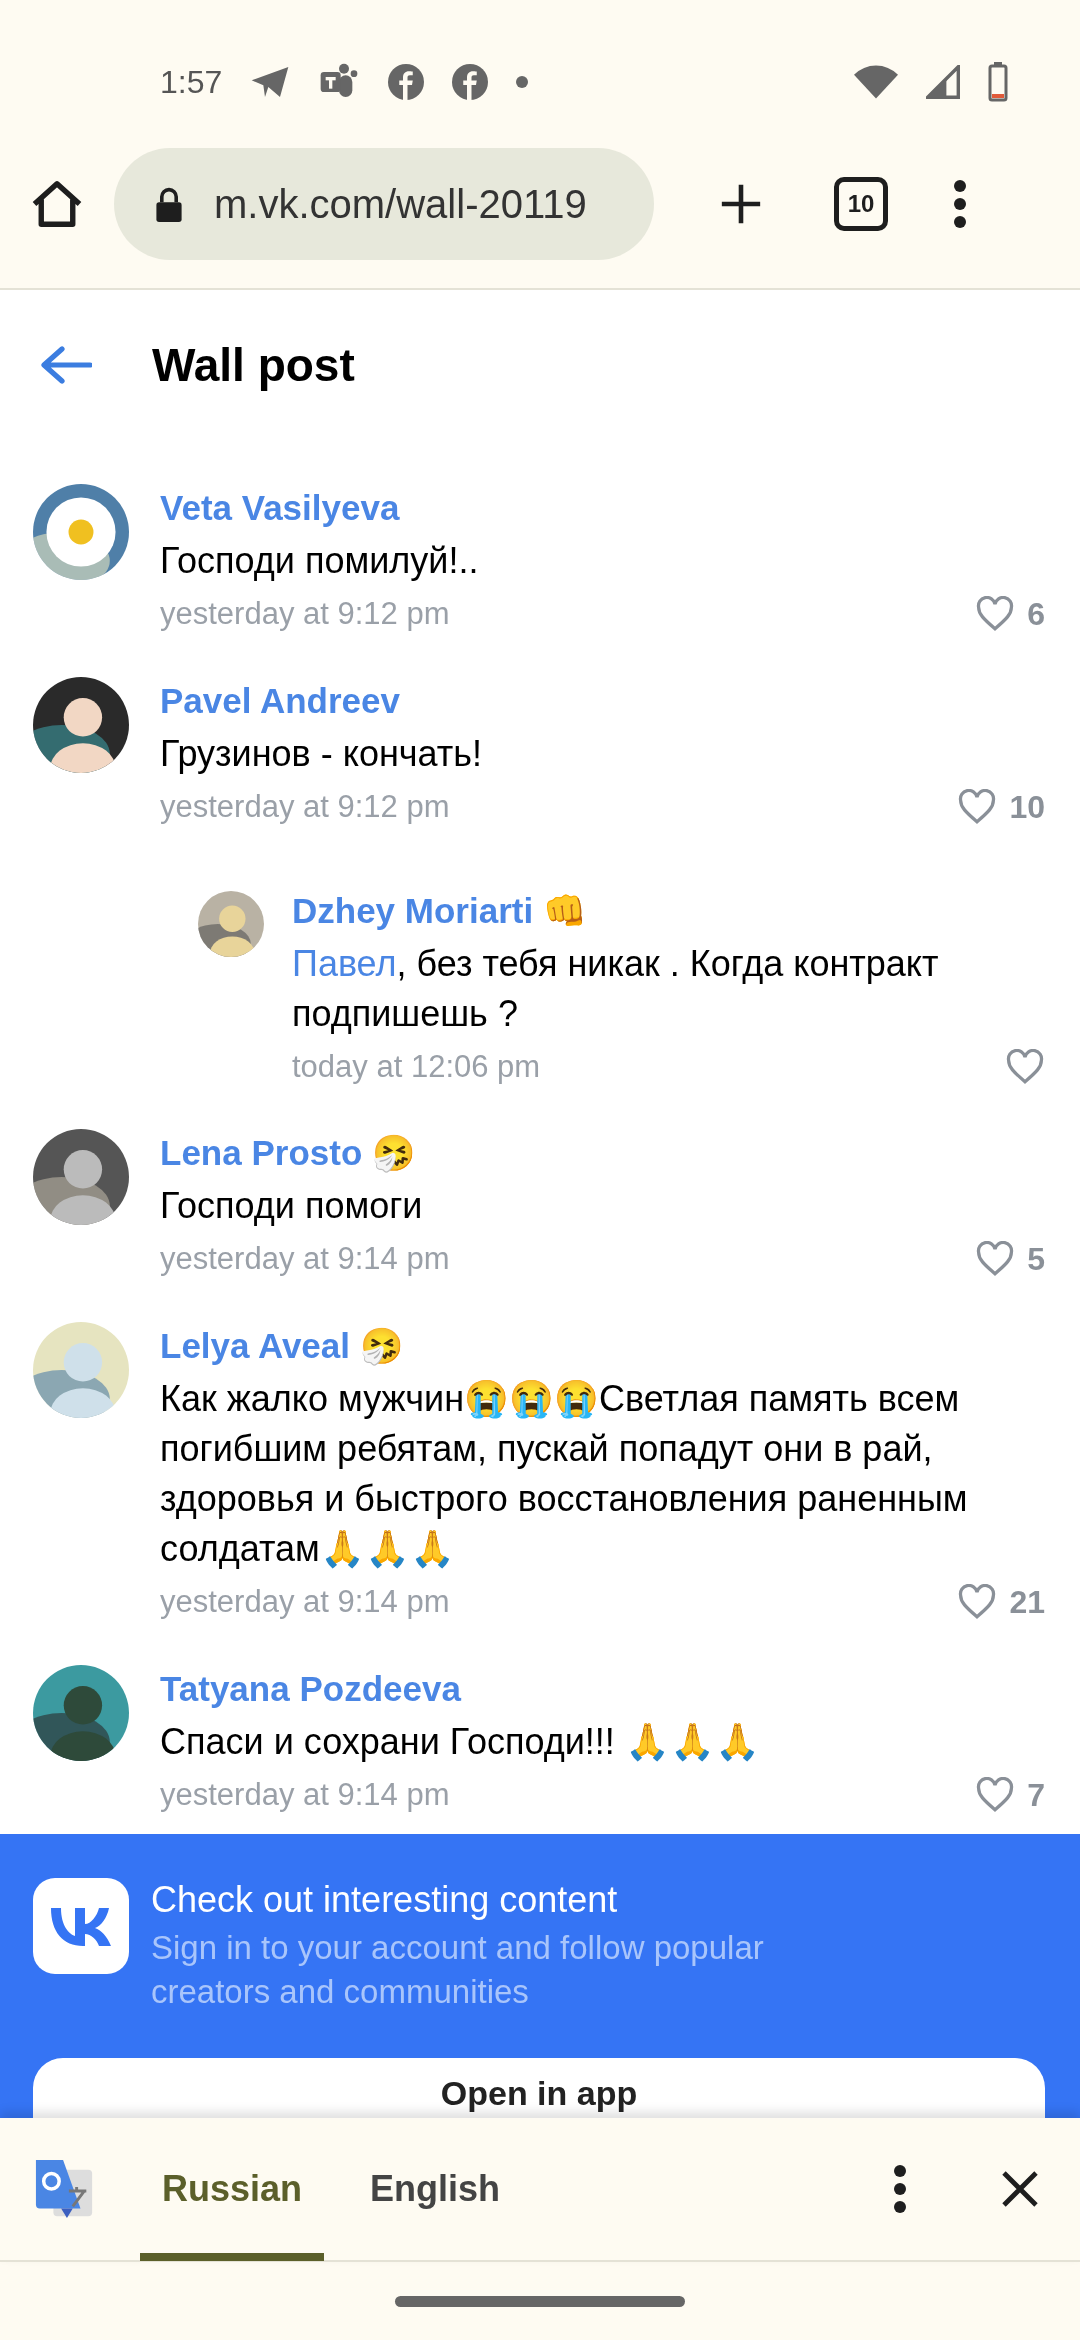 The height and width of the screenshot is (2340, 1080). Describe the element at coordinates (270, 82) in the screenshot. I see `paper-plane-icon` at that location.